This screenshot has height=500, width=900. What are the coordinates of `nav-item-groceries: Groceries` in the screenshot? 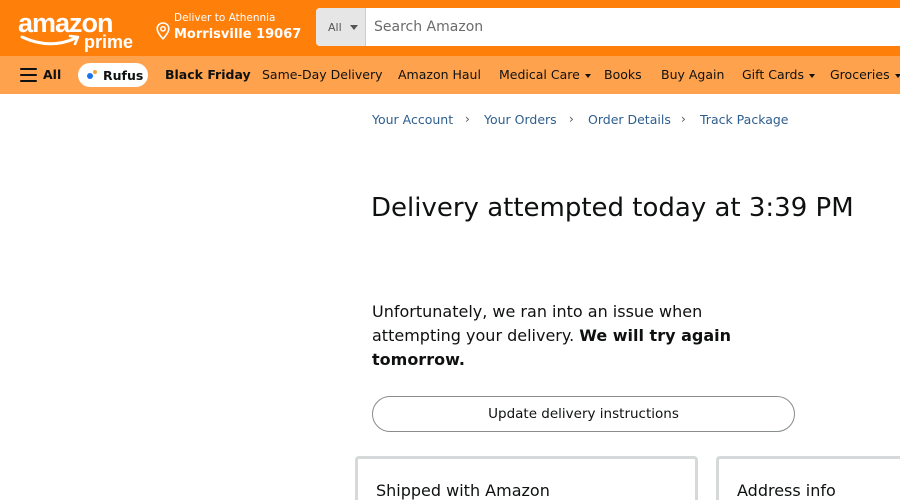 It's located at (865, 74).